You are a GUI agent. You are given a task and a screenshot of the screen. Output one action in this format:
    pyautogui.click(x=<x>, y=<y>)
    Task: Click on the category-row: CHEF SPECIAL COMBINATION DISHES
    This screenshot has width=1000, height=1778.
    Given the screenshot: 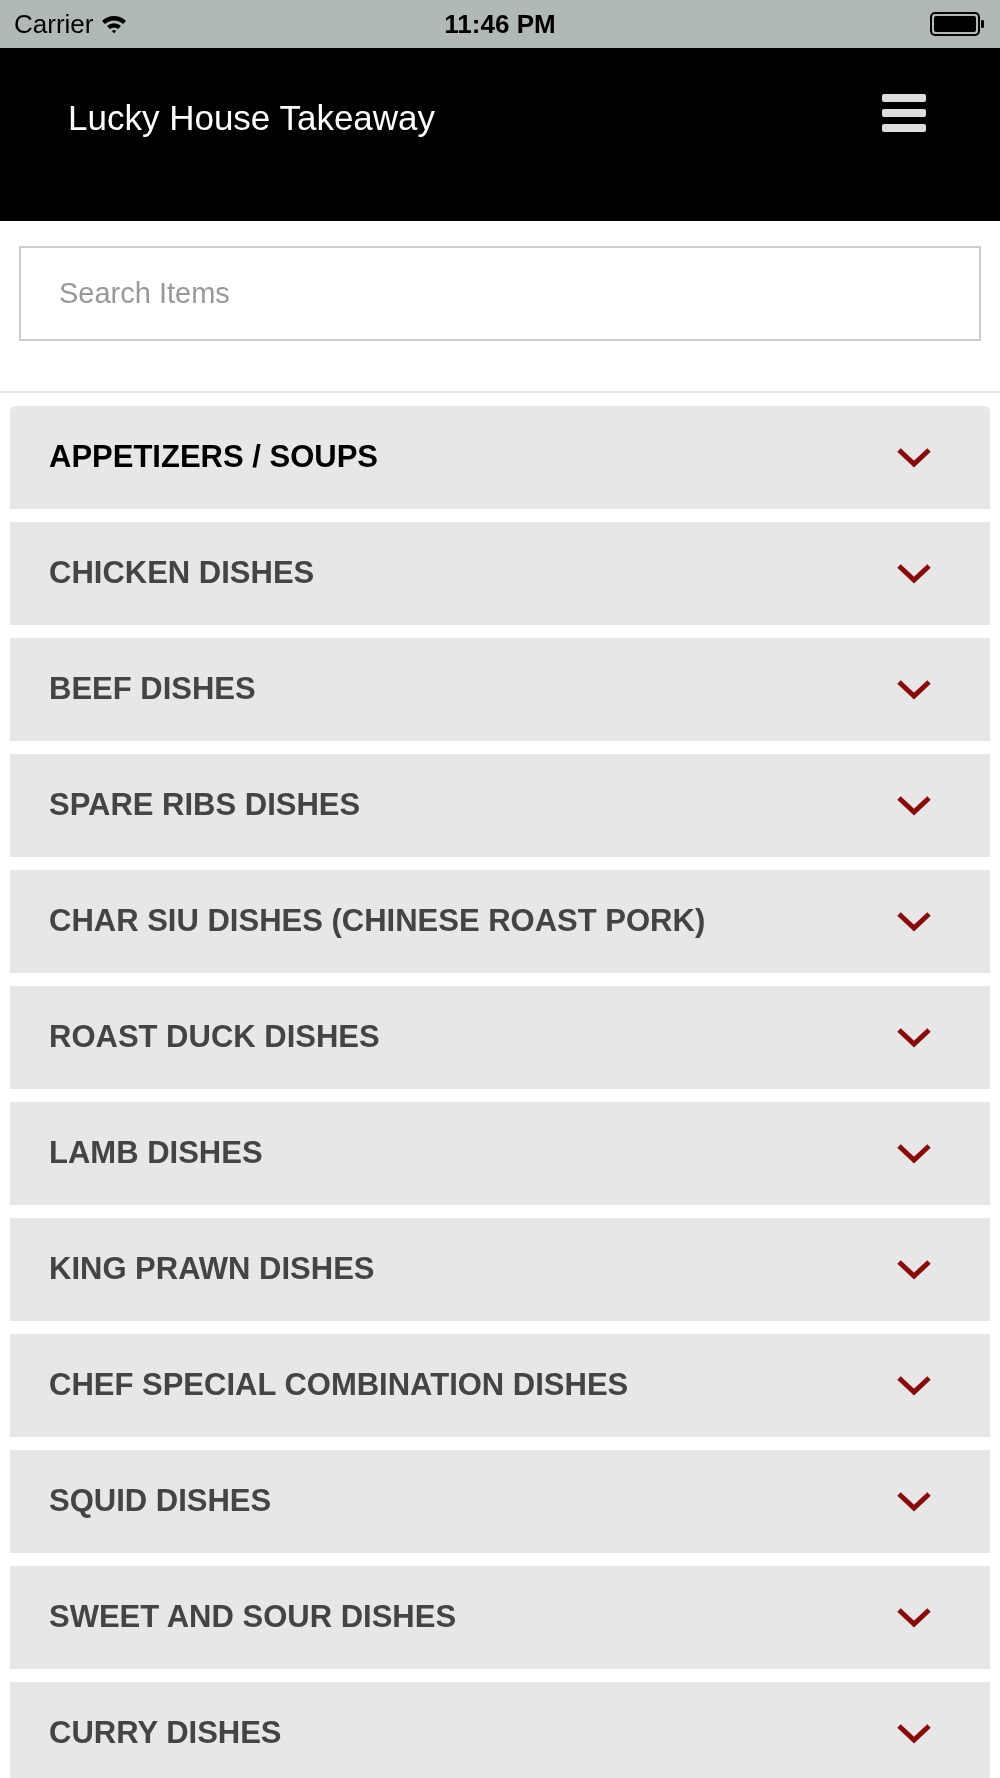 What is the action you would take?
    pyautogui.click(x=500, y=1385)
    